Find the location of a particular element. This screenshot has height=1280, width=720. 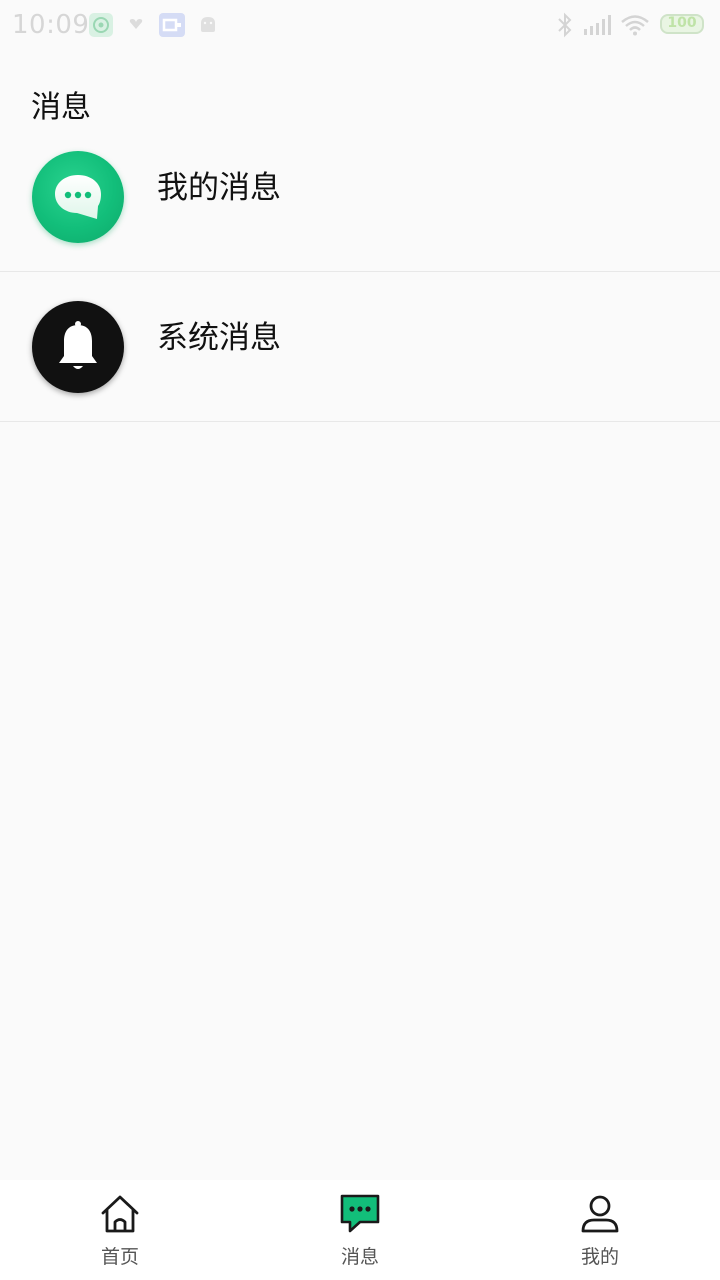

battery-indicator: 100 is located at coordinates (682, 24).